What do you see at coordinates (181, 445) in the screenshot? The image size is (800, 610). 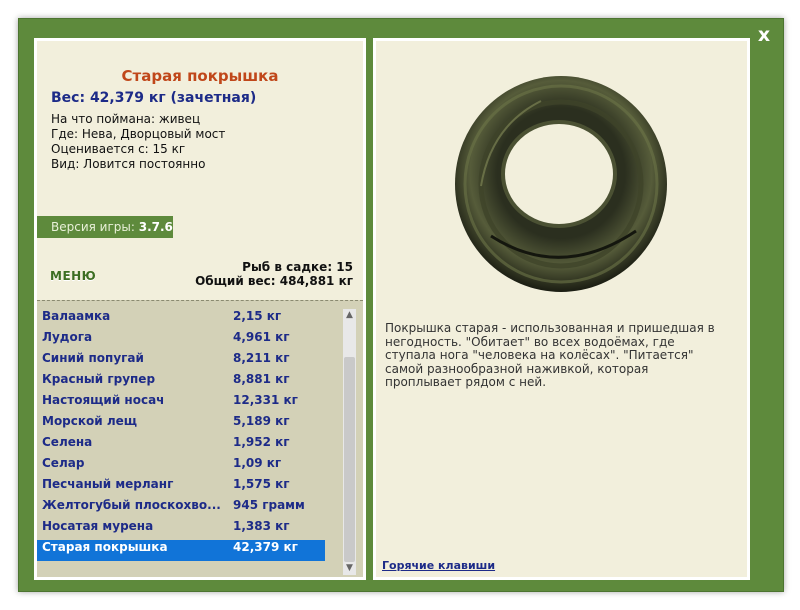 I see `list-item: Селена 1,952 кг` at bounding box center [181, 445].